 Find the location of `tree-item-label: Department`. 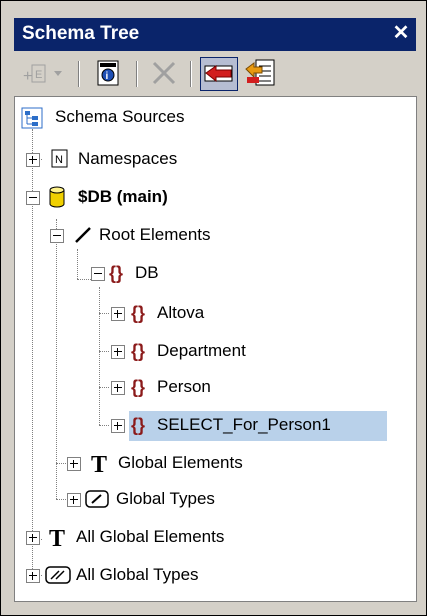

tree-item-label: Department is located at coordinates (201, 350).